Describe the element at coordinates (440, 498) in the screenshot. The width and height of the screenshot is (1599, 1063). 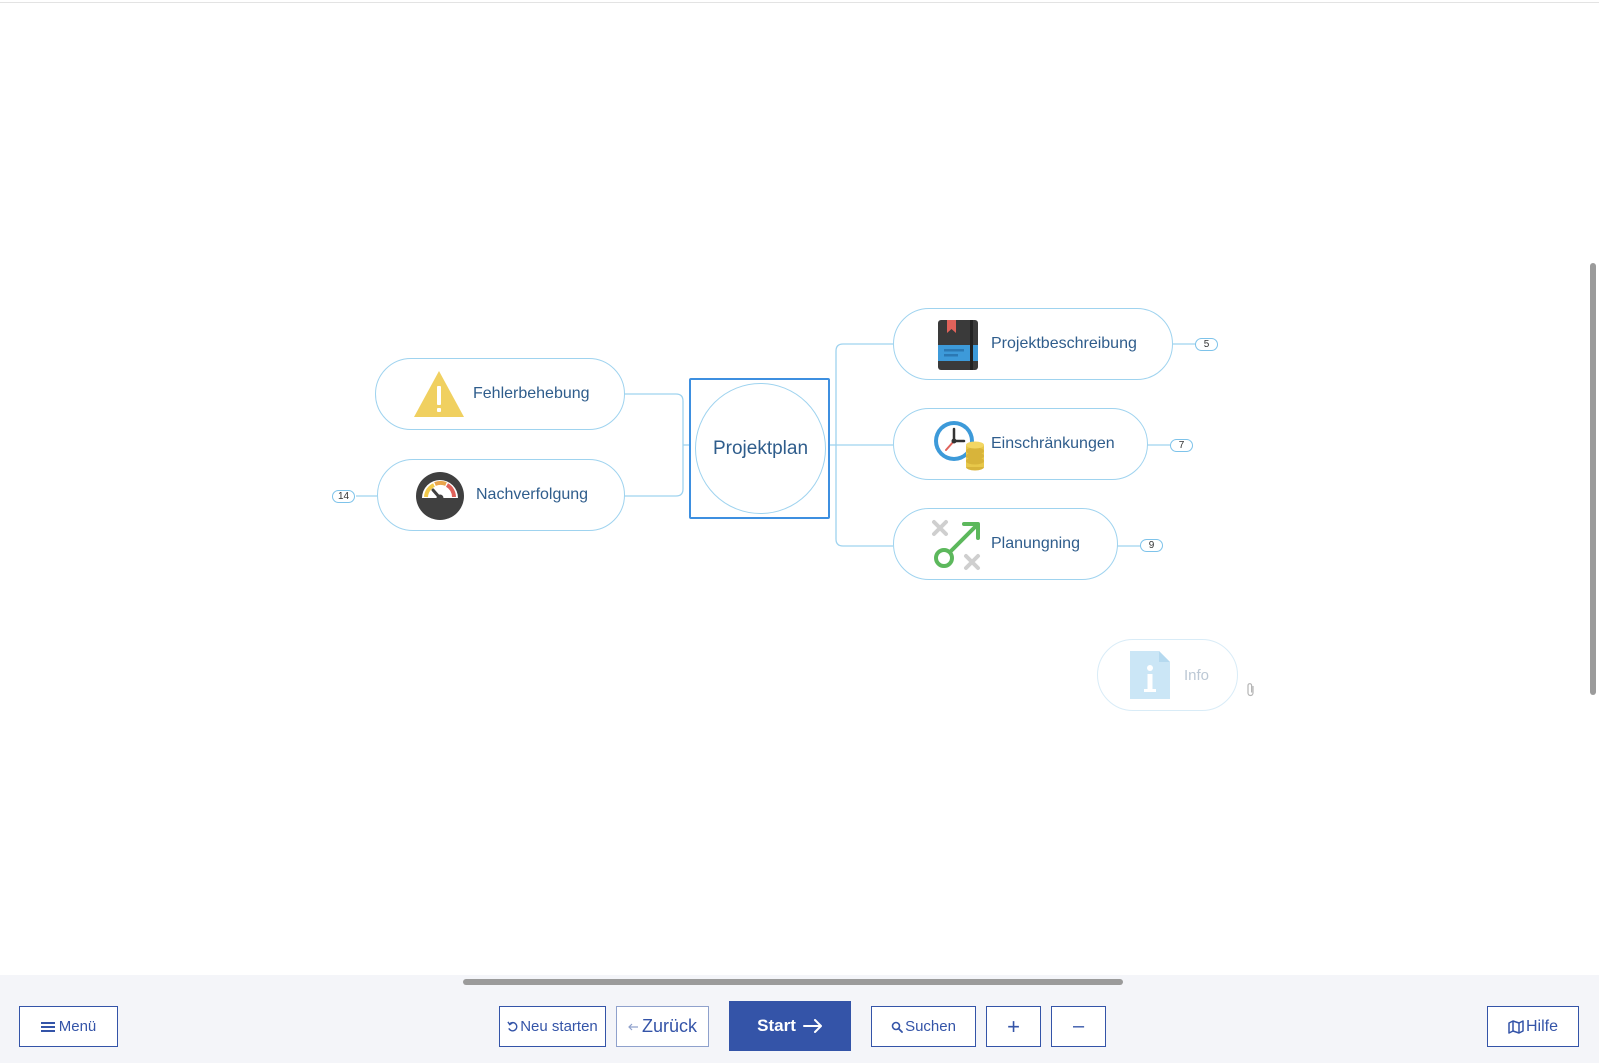
I see `gauge-icon` at that location.